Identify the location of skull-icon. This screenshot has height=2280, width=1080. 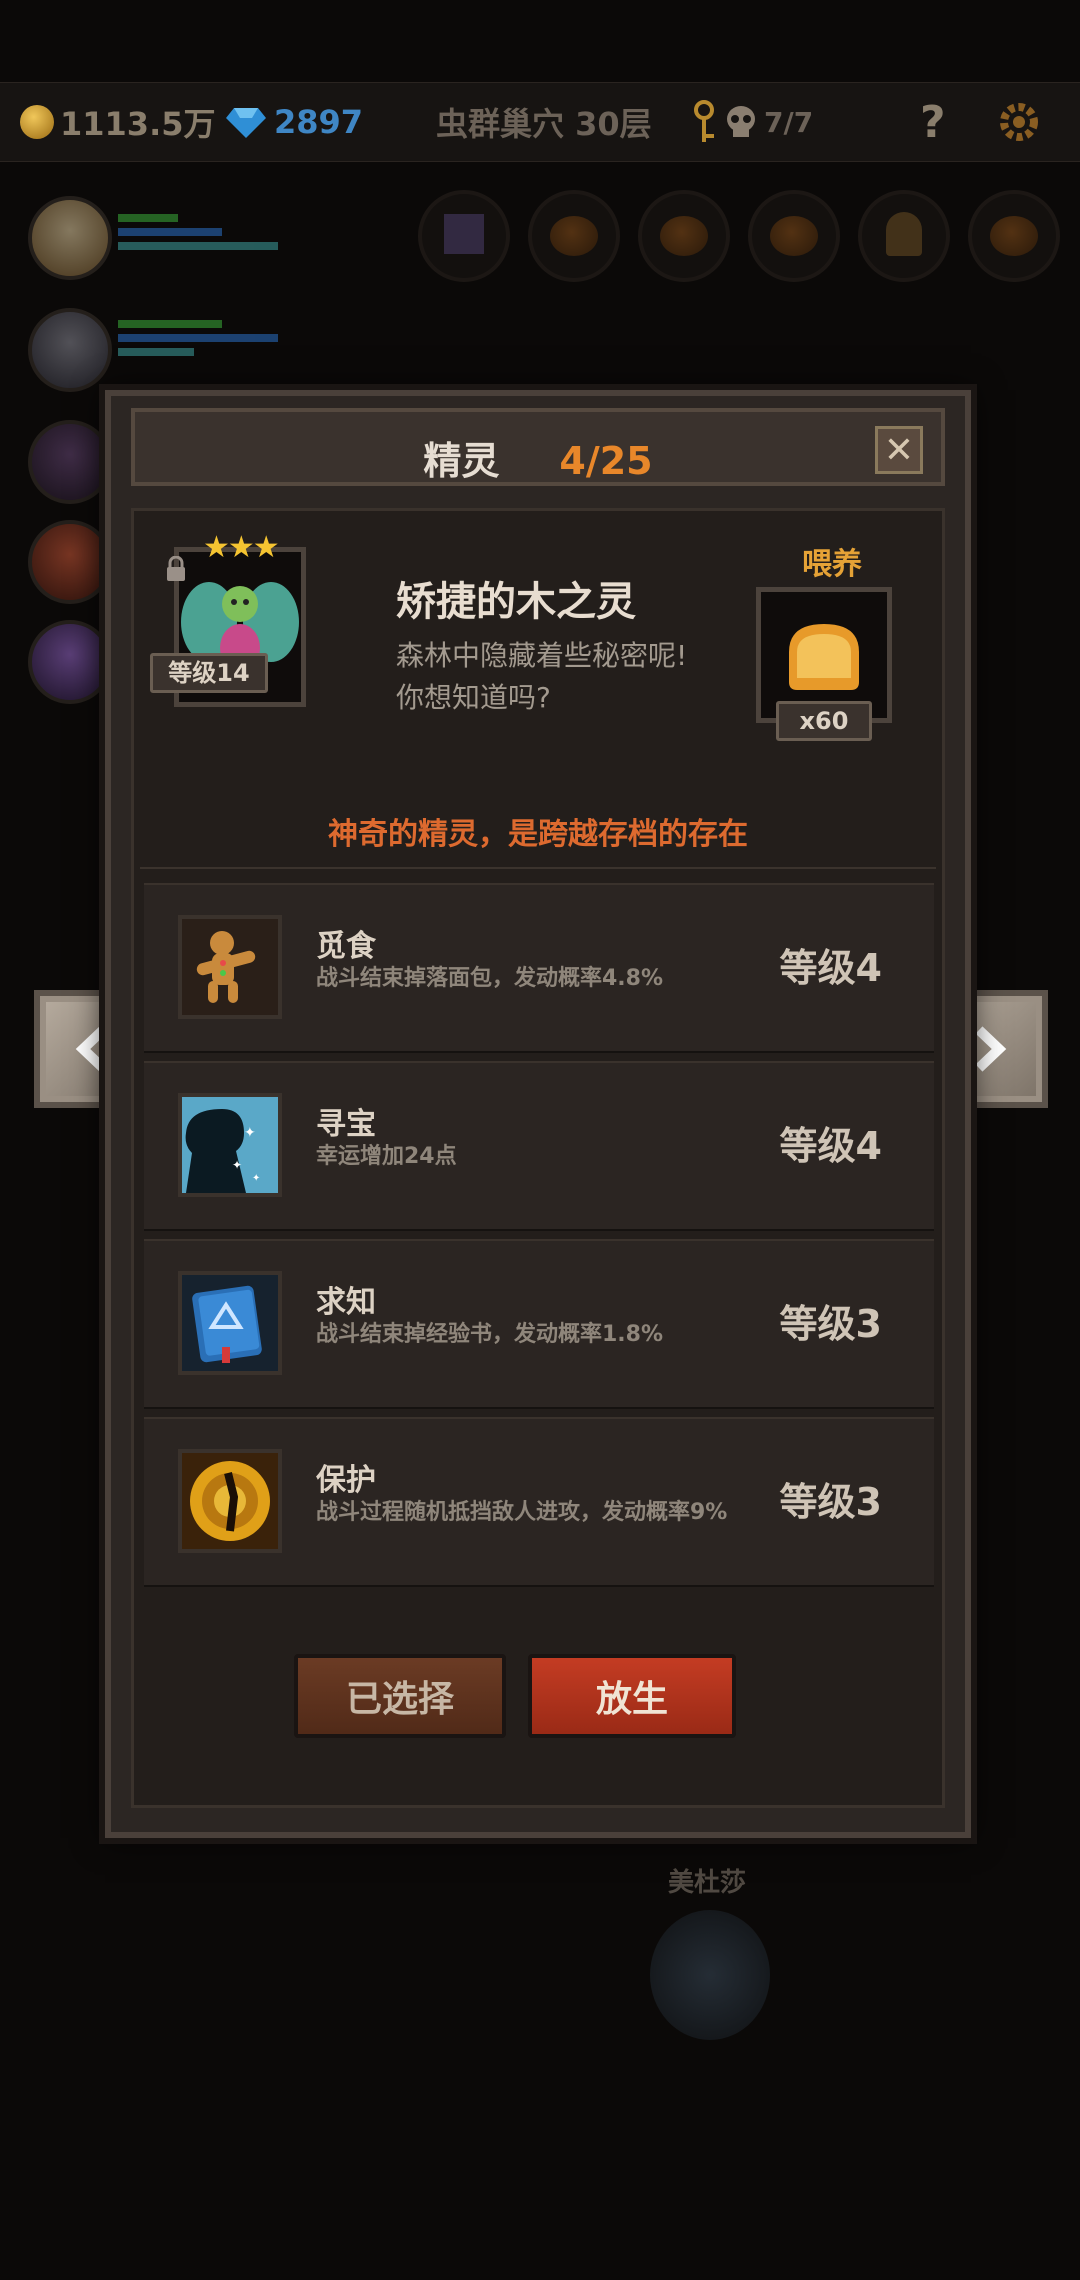
(741, 121).